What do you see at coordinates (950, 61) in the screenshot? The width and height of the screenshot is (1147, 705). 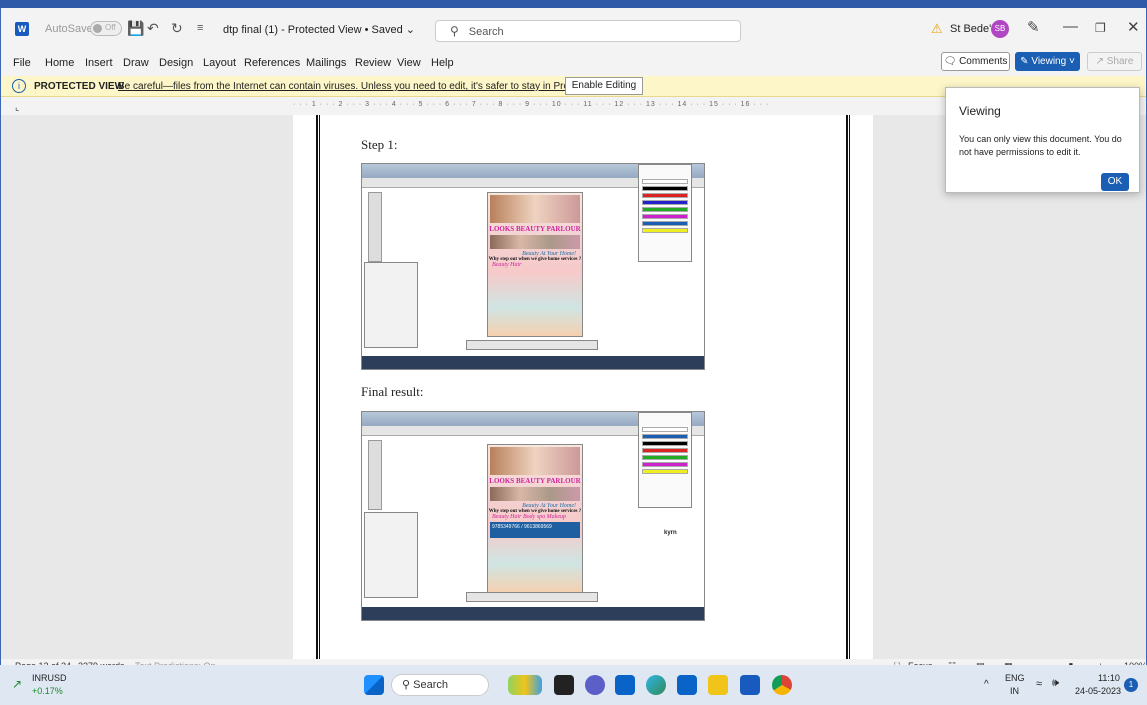 I see `comment-icon: 🗨` at bounding box center [950, 61].